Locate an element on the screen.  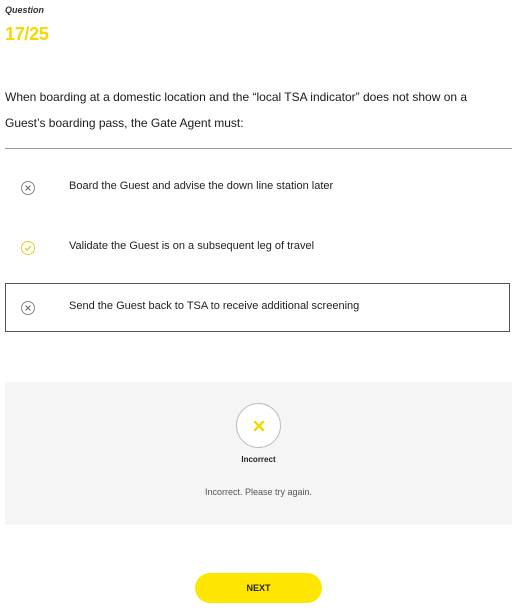
question-label: Question is located at coordinates (25, 10).